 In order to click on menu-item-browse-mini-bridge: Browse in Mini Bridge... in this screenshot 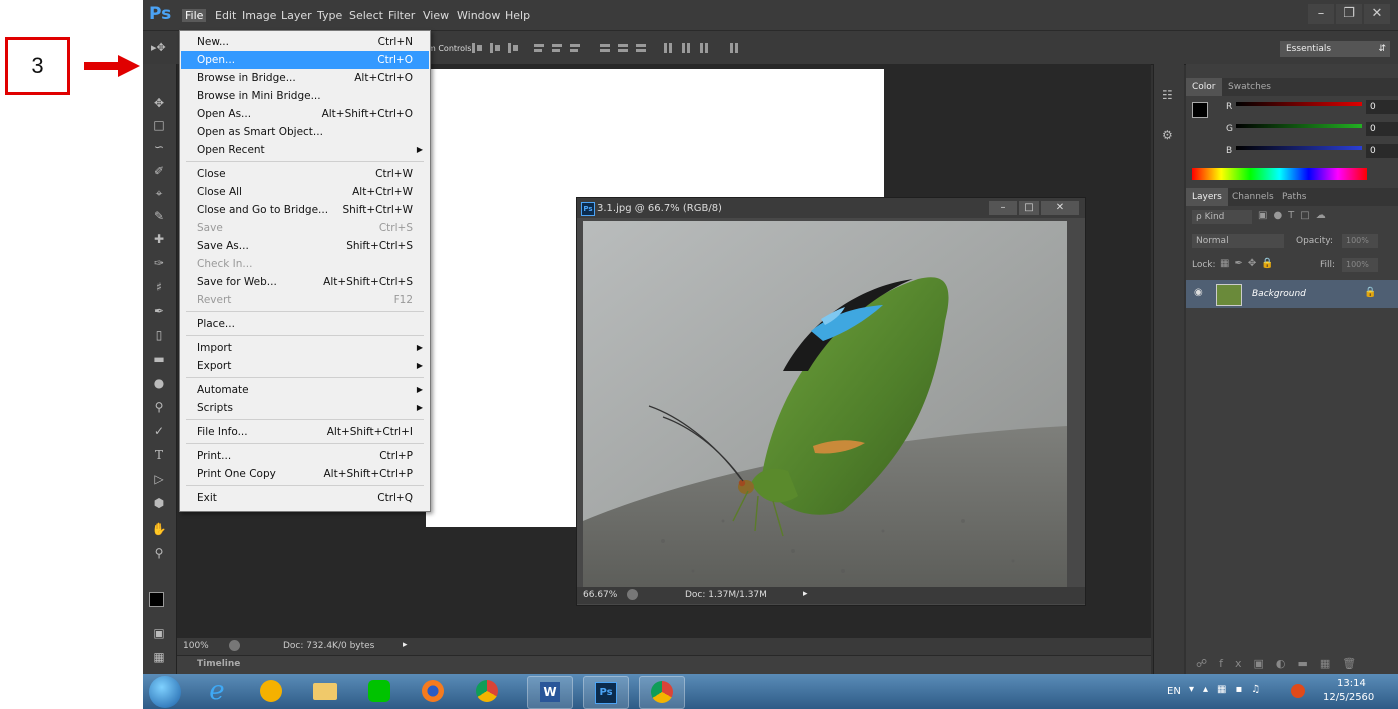, I will do `click(305, 96)`.